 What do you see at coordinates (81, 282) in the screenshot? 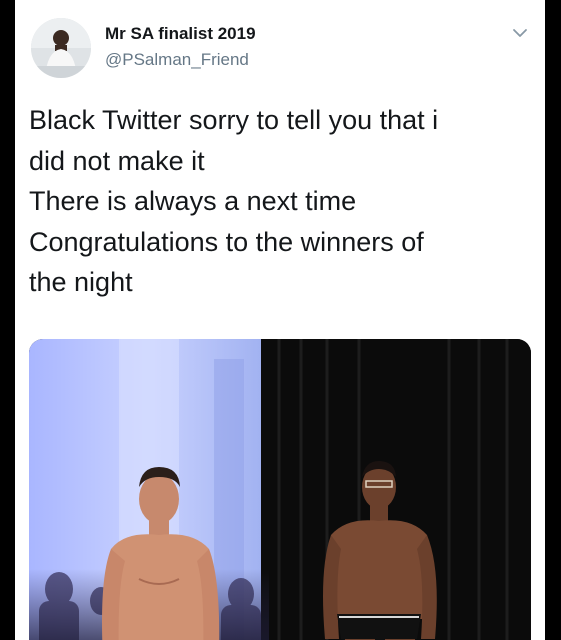
I see `tweet-text-line: the night` at bounding box center [81, 282].